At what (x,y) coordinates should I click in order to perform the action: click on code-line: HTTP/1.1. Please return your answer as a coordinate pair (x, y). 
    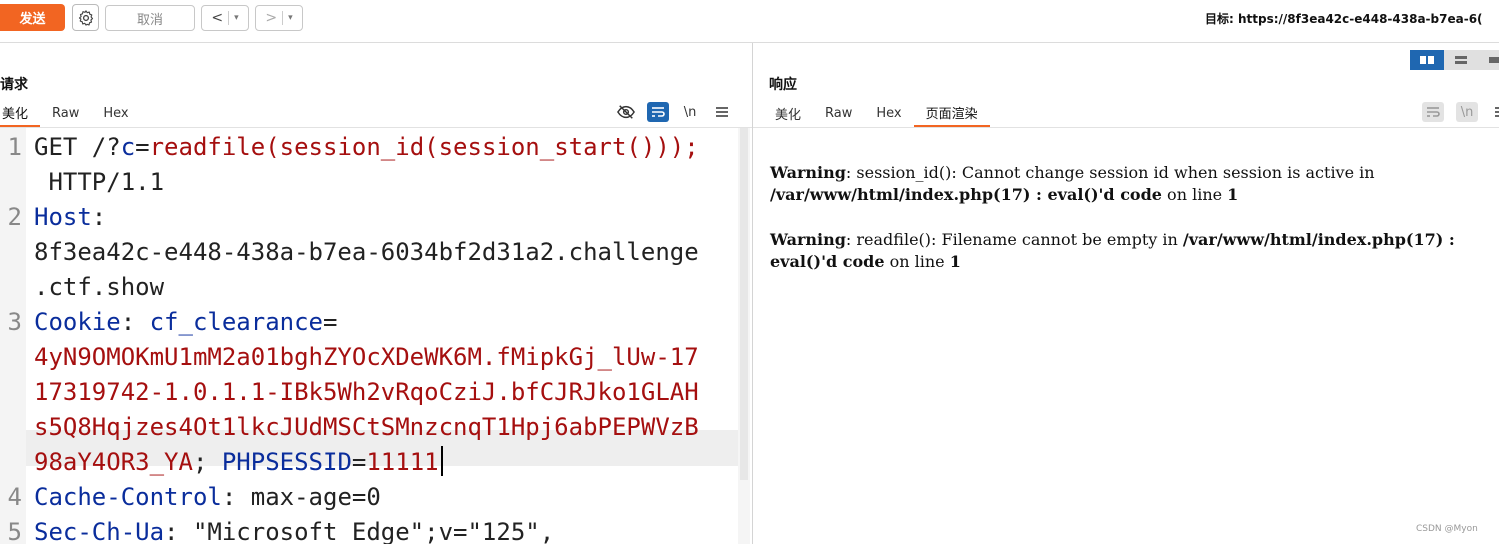
    Looking at the image, I should click on (99, 182).